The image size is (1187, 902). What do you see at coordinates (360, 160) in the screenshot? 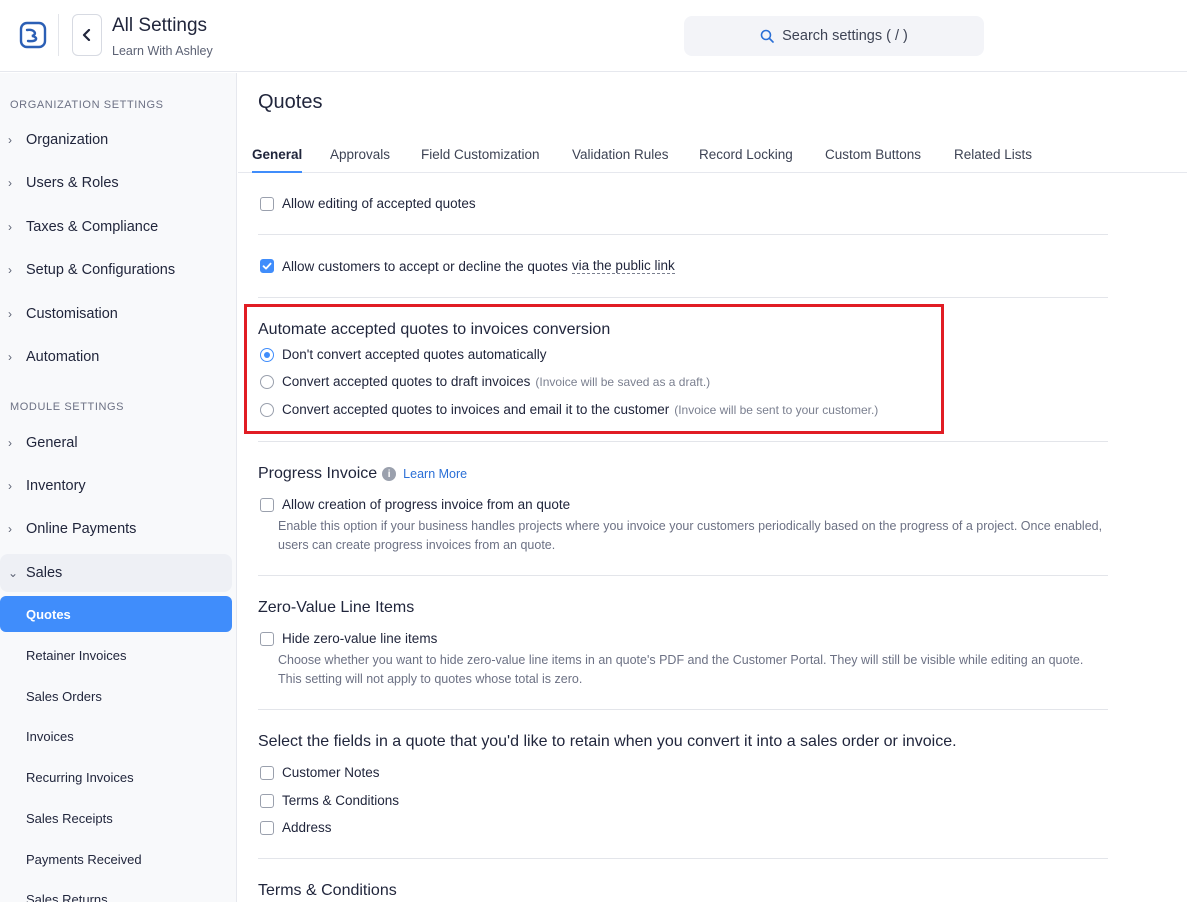
I see `tab-approvals: Approvals` at bounding box center [360, 160].